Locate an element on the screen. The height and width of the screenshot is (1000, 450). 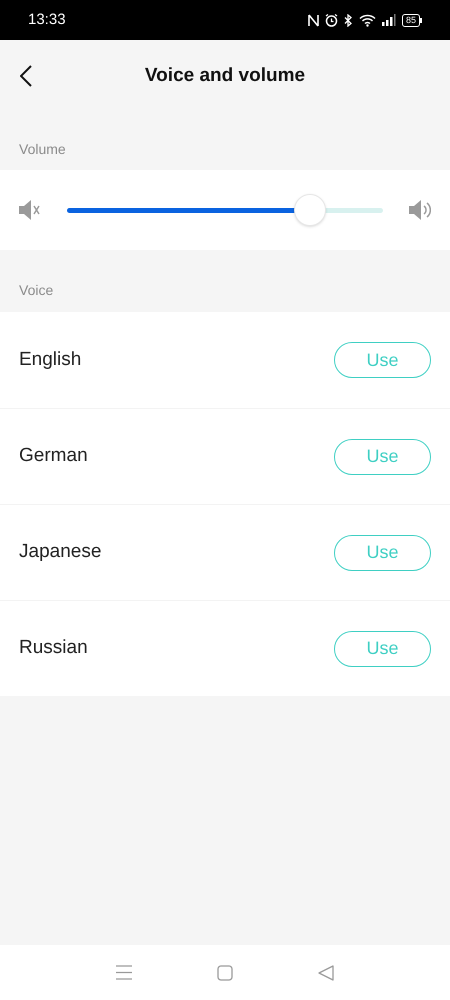
bluetooth-icon is located at coordinates (348, 20).